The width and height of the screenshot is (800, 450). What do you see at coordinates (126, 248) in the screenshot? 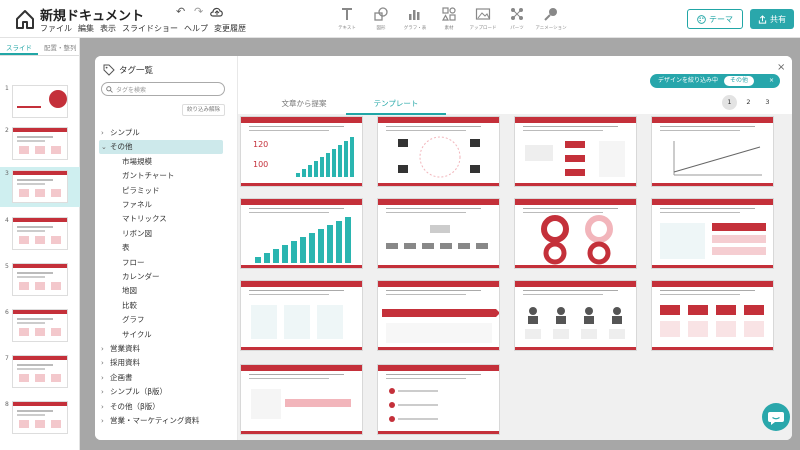
I see `tag-item: 表` at bounding box center [126, 248].